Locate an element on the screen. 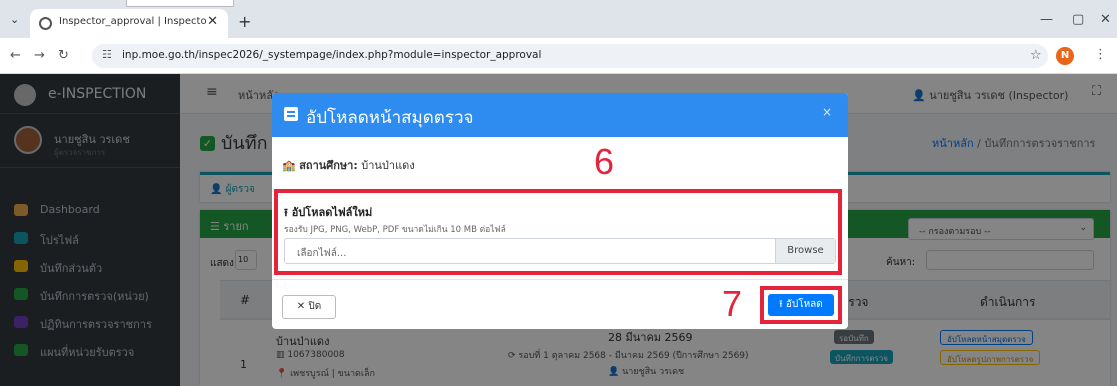 The height and width of the screenshot is (386, 1117). modal-school-line: 🏫 สถานศึกษา: บ้านป่าแดง is located at coordinates (348, 165).